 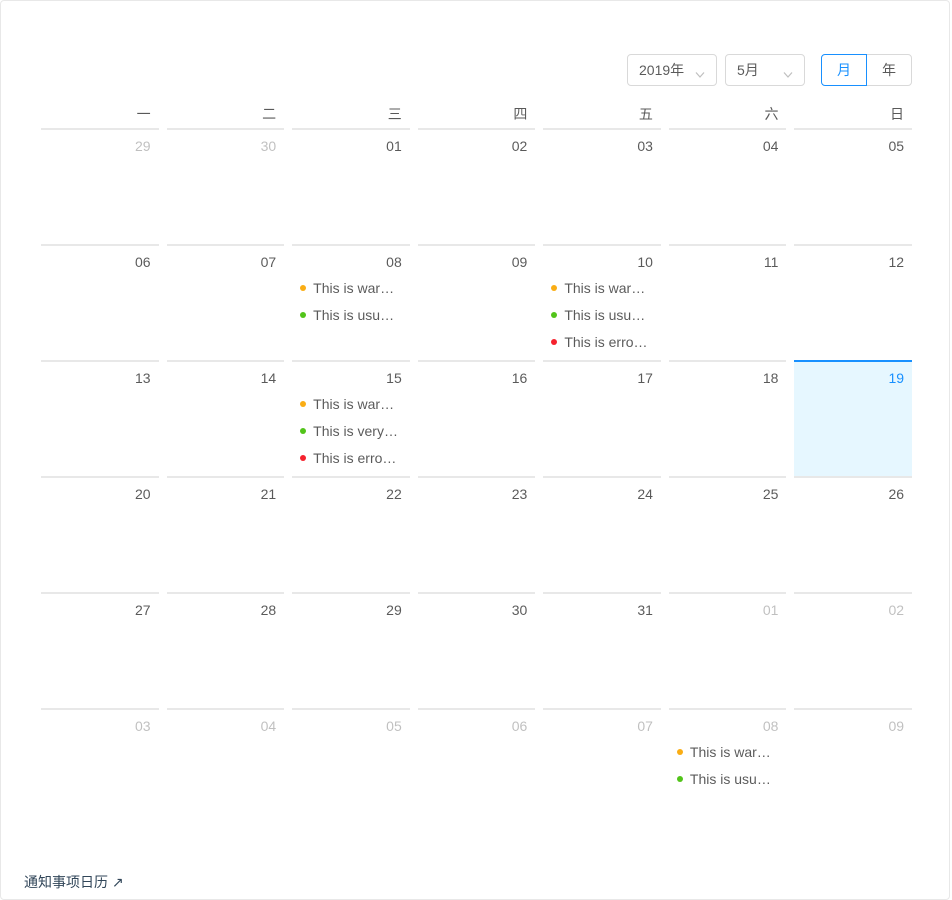 What do you see at coordinates (268, 262) in the screenshot?
I see `day-number: 07` at bounding box center [268, 262].